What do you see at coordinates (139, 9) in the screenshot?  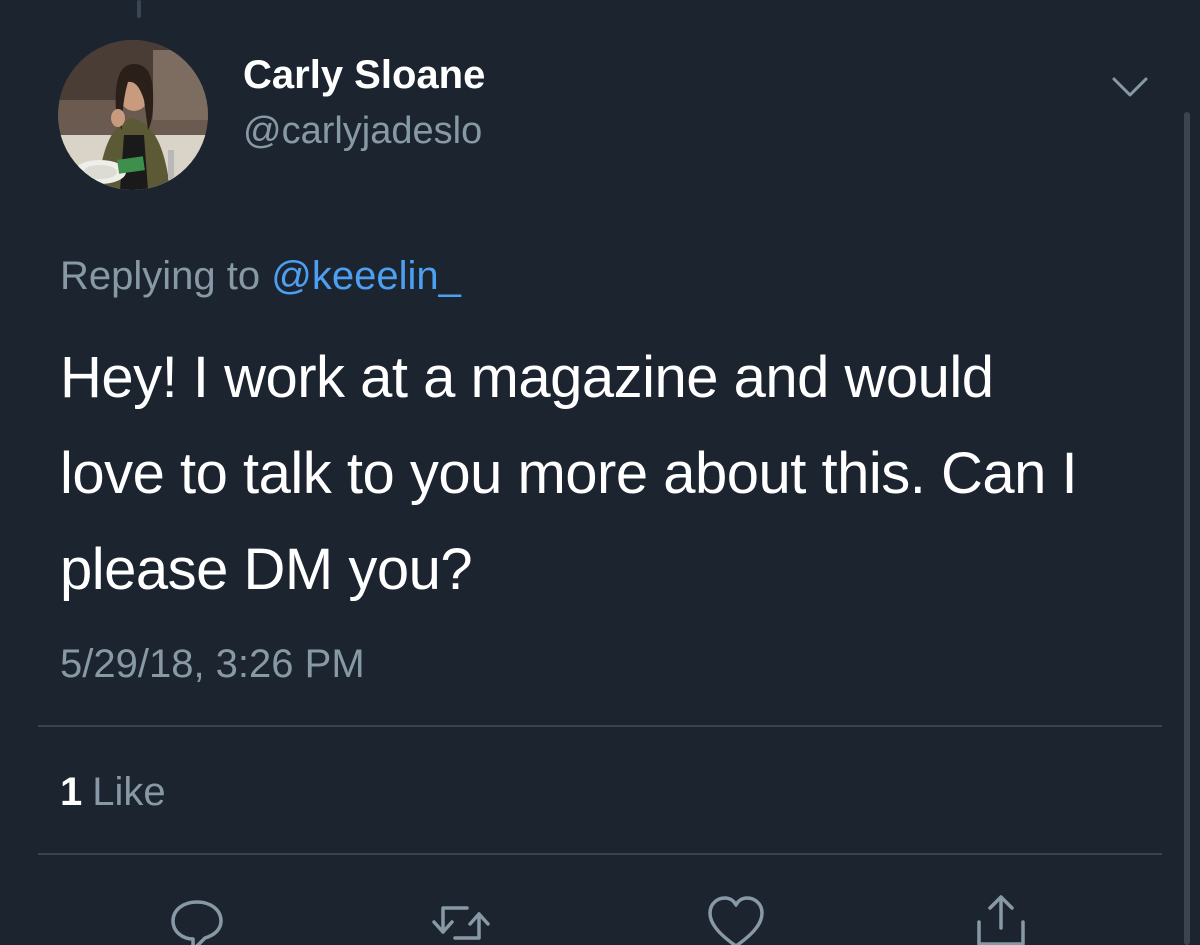 I see `thread-connector-line` at bounding box center [139, 9].